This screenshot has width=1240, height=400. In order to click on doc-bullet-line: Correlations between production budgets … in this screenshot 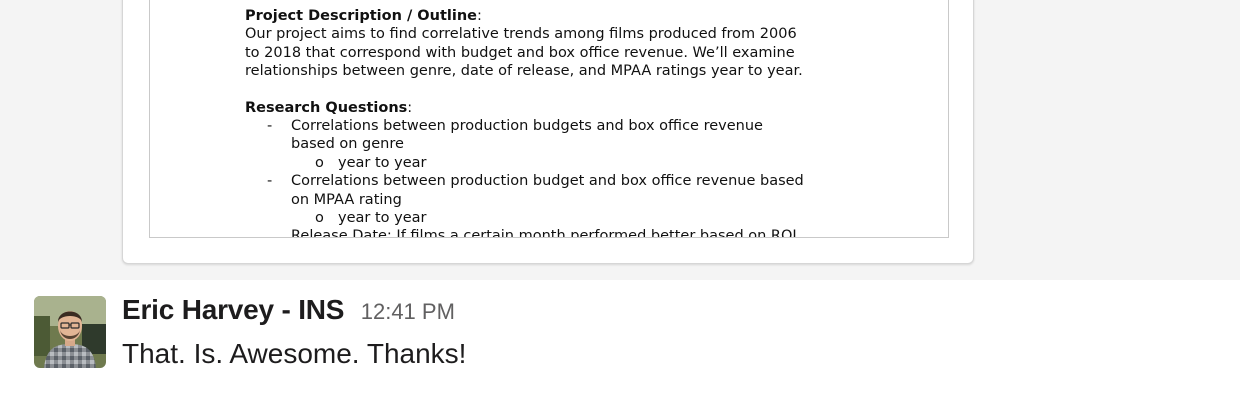, I will do `click(527, 126)`.